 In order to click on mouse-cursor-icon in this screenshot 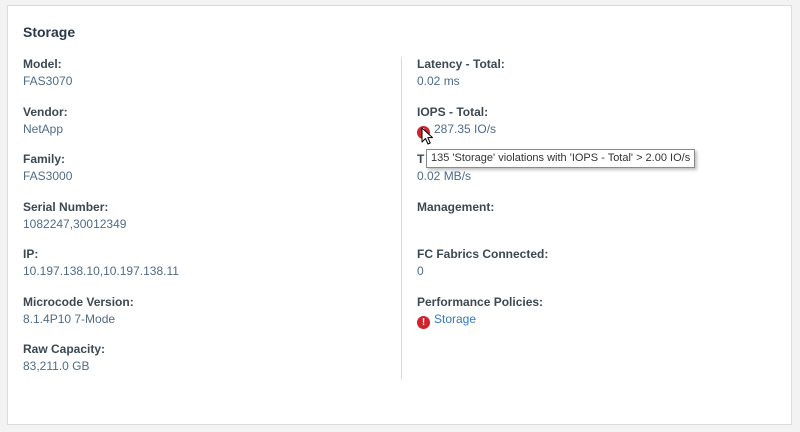, I will do `click(427, 136)`.